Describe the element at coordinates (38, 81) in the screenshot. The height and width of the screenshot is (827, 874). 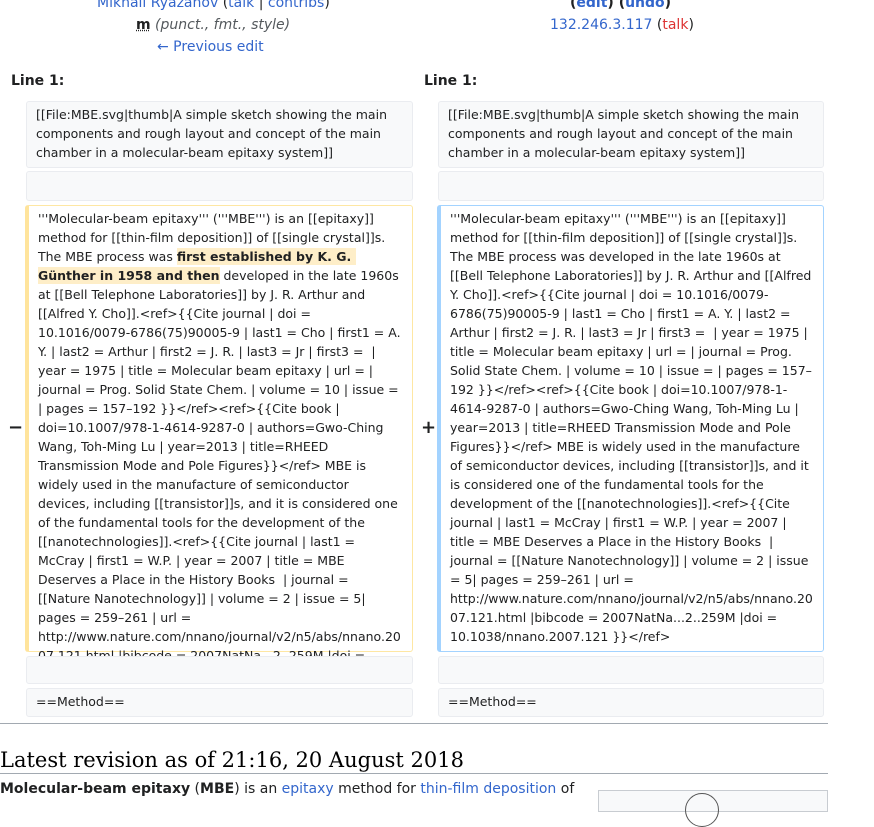
I see `left-line-number: Line 1:` at that location.